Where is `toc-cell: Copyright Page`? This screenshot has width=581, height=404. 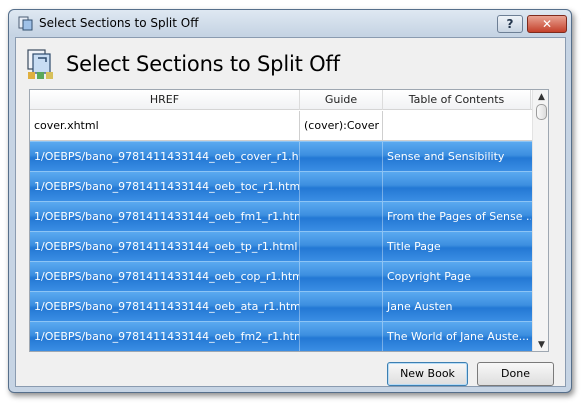 toc-cell: Copyright Page is located at coordinates (457, 277).